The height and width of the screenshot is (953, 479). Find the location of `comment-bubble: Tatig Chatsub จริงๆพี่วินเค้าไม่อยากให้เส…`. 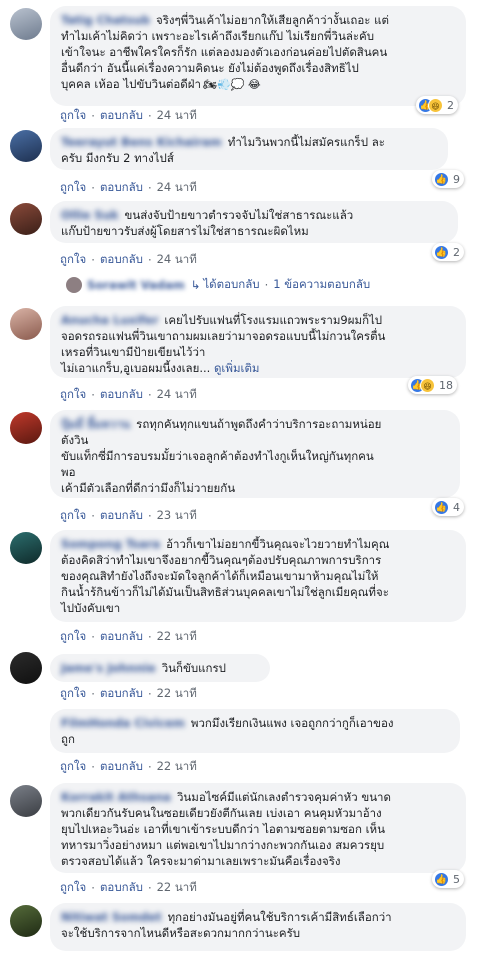

comment-bubble: Tatig Chatsub จริงๆพี่วินเค้าไม่อยากให้เส… is located at coordinates (258, 56).